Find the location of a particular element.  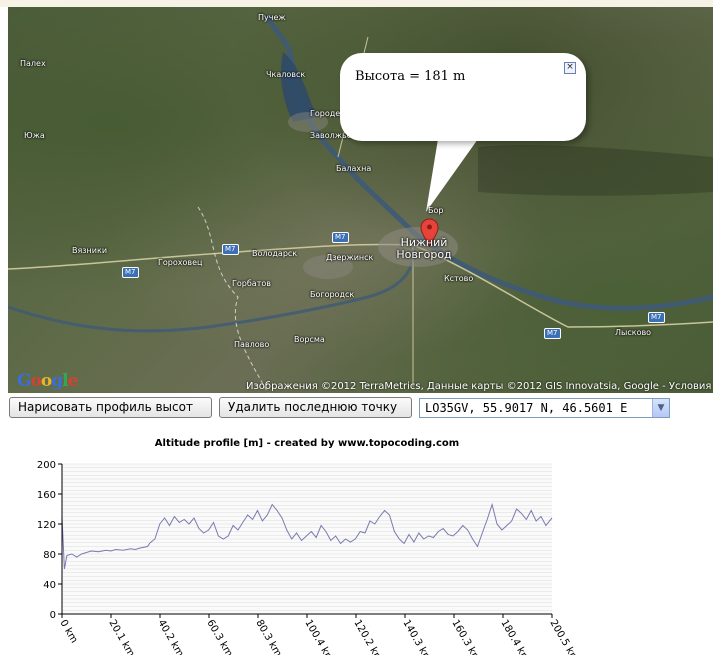

chevron-down-icon: ▼ is located at coordinates (660, 408).